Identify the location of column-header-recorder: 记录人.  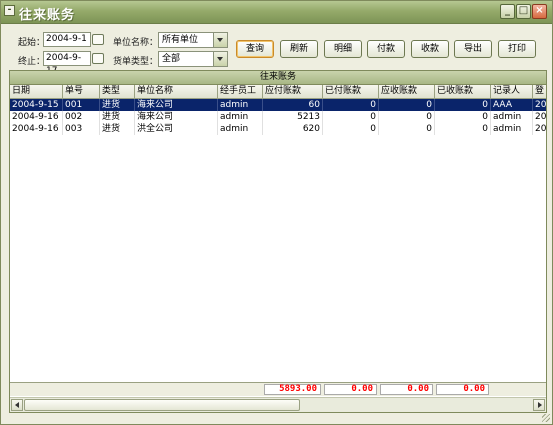
(512, 91).